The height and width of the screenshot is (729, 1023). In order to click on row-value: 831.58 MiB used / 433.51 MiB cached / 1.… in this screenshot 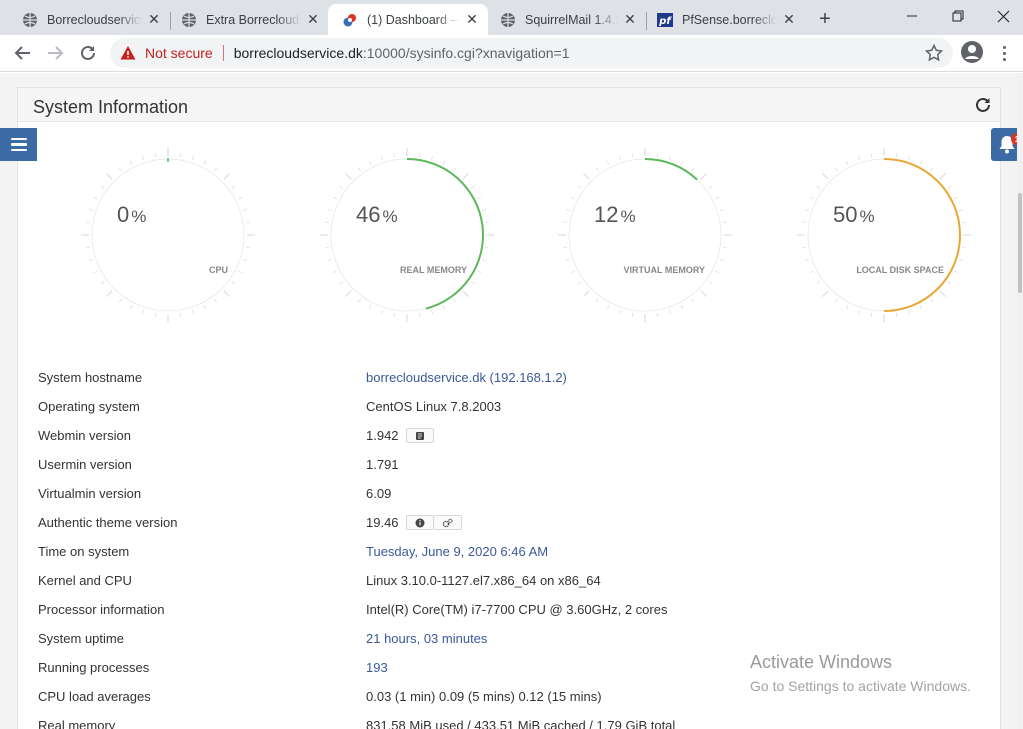, I will do `click(521, 723)`.